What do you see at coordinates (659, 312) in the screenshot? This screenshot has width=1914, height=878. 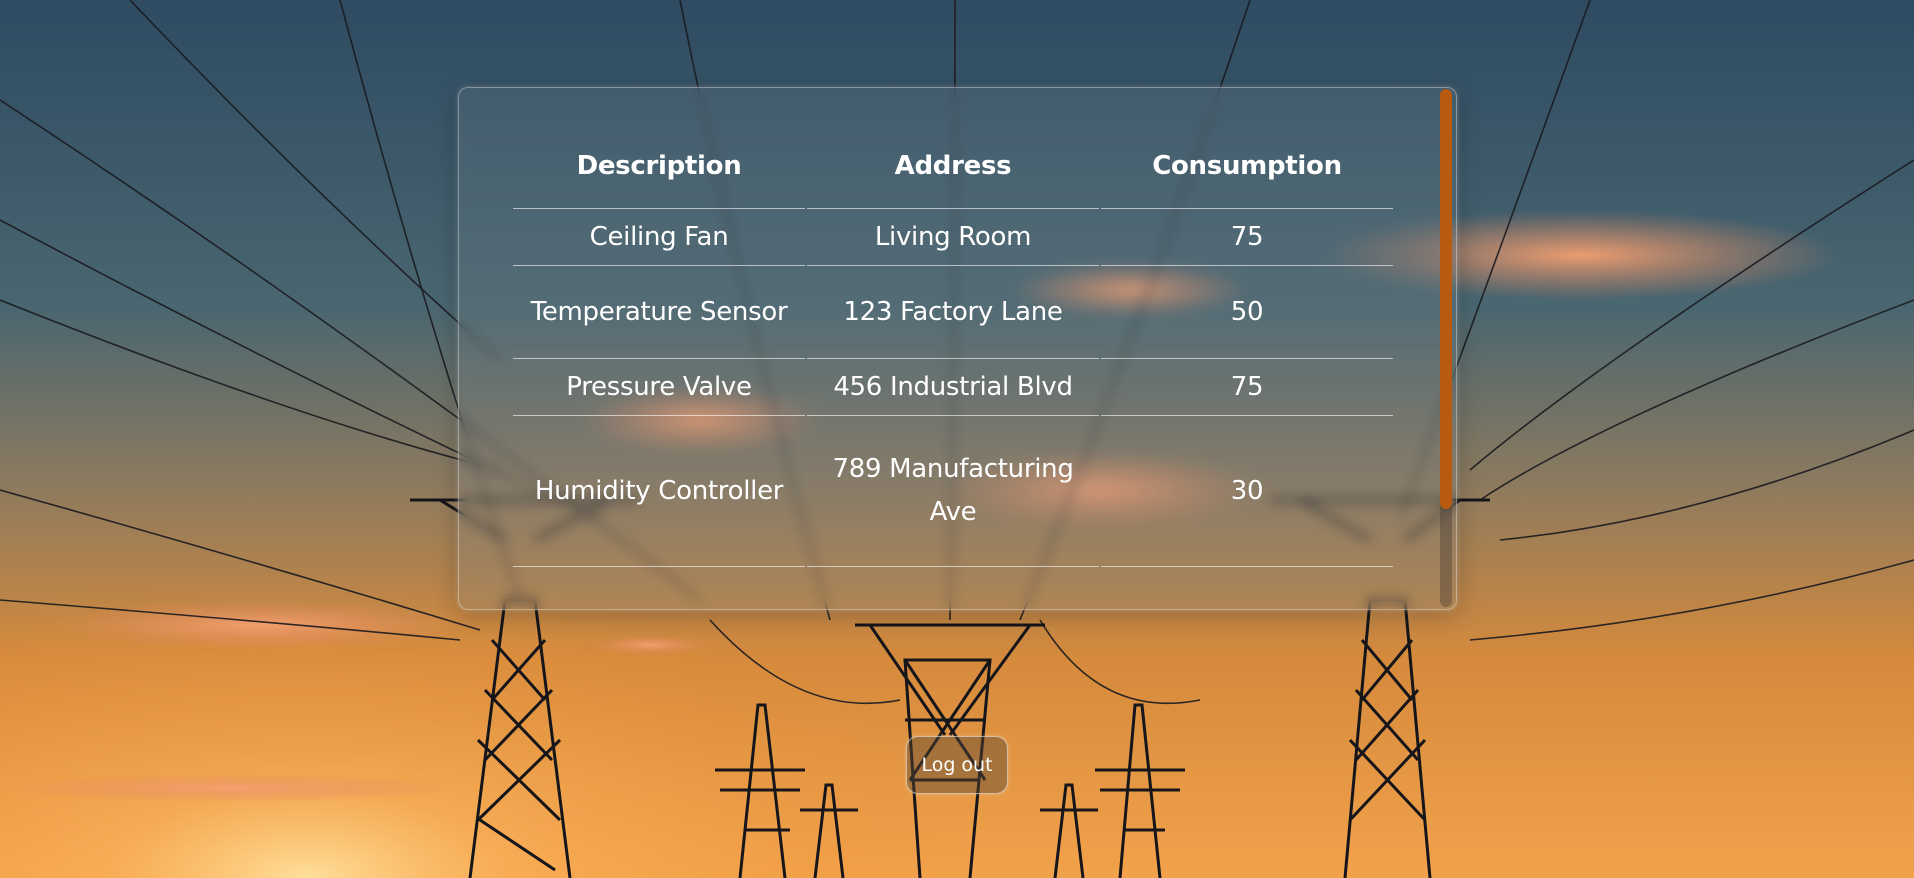 I see `cell-description: Temperature Sensor` at bounding box center [659, 312].